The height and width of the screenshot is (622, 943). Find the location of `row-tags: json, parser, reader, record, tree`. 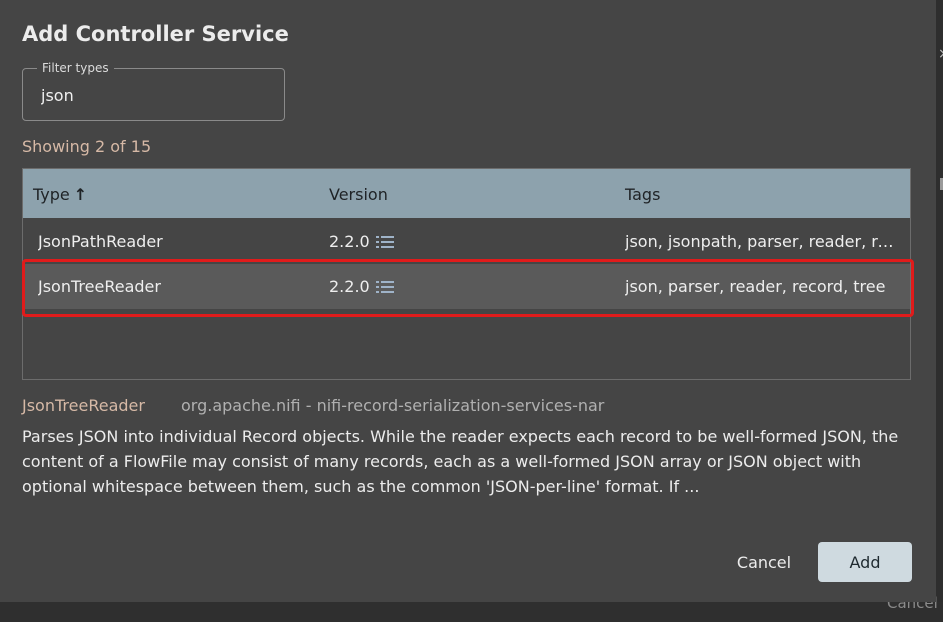

row-tags: json, parser, reader, record, tree is located at coordinates (755, 286).